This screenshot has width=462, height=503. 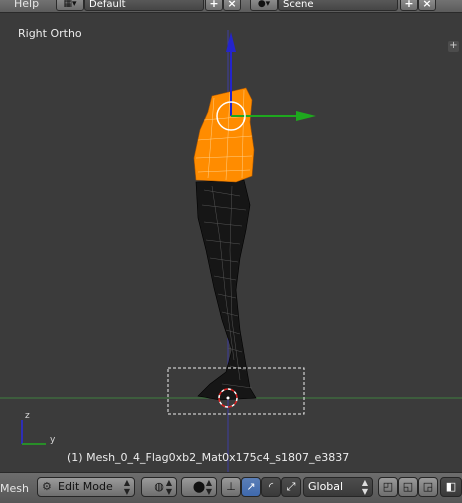 What do you see at coordinates (226, 290) in the screenshot?
I see `mesh-body` at bounding box center [226, 290].